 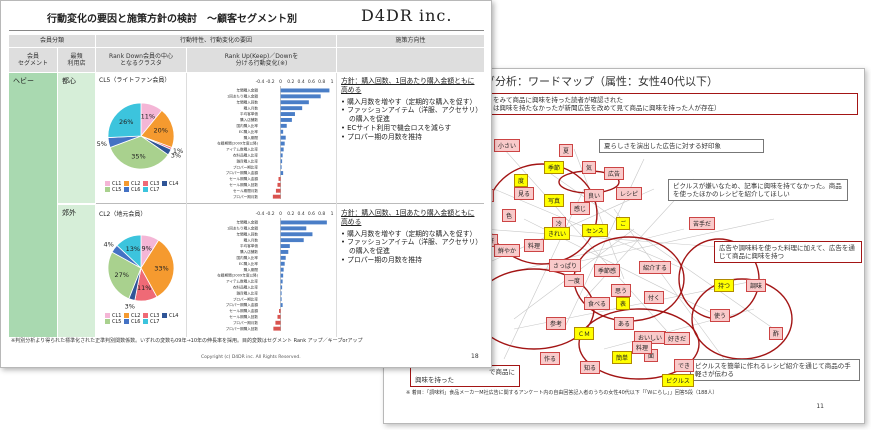 I want to click on bar-category-label: セール期購入回数, so click(x=243, y=316).